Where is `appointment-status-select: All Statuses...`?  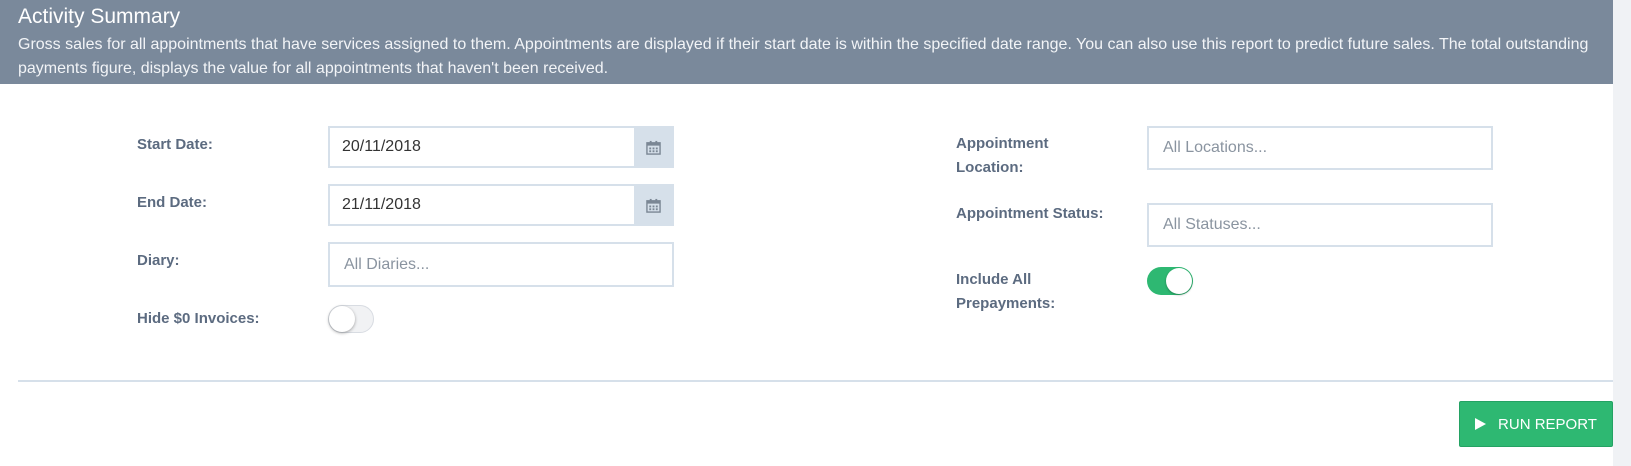 appointment-status-select: All Statuses... is located at coordinates (1320, 225).